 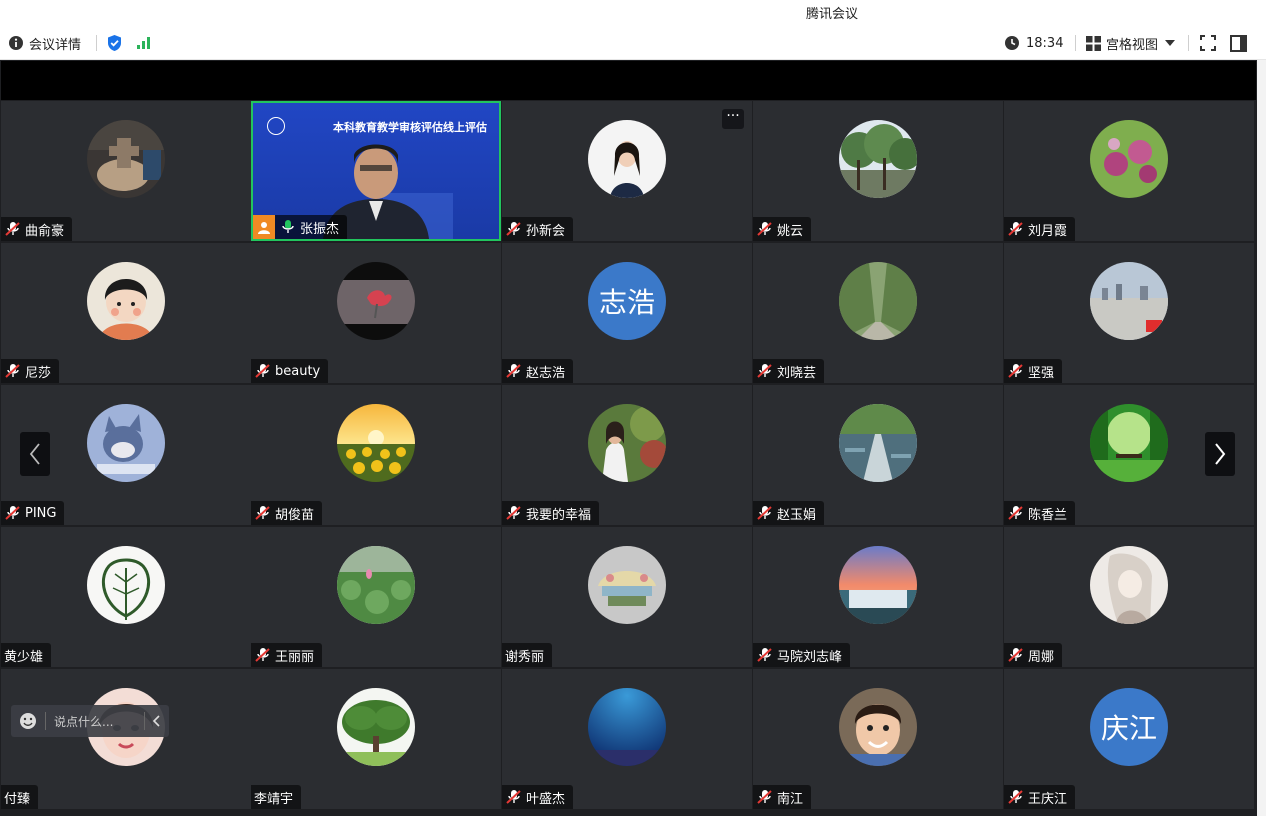 I want to click on participant-tile: 曲俞豪, so click(x=126, y=171).